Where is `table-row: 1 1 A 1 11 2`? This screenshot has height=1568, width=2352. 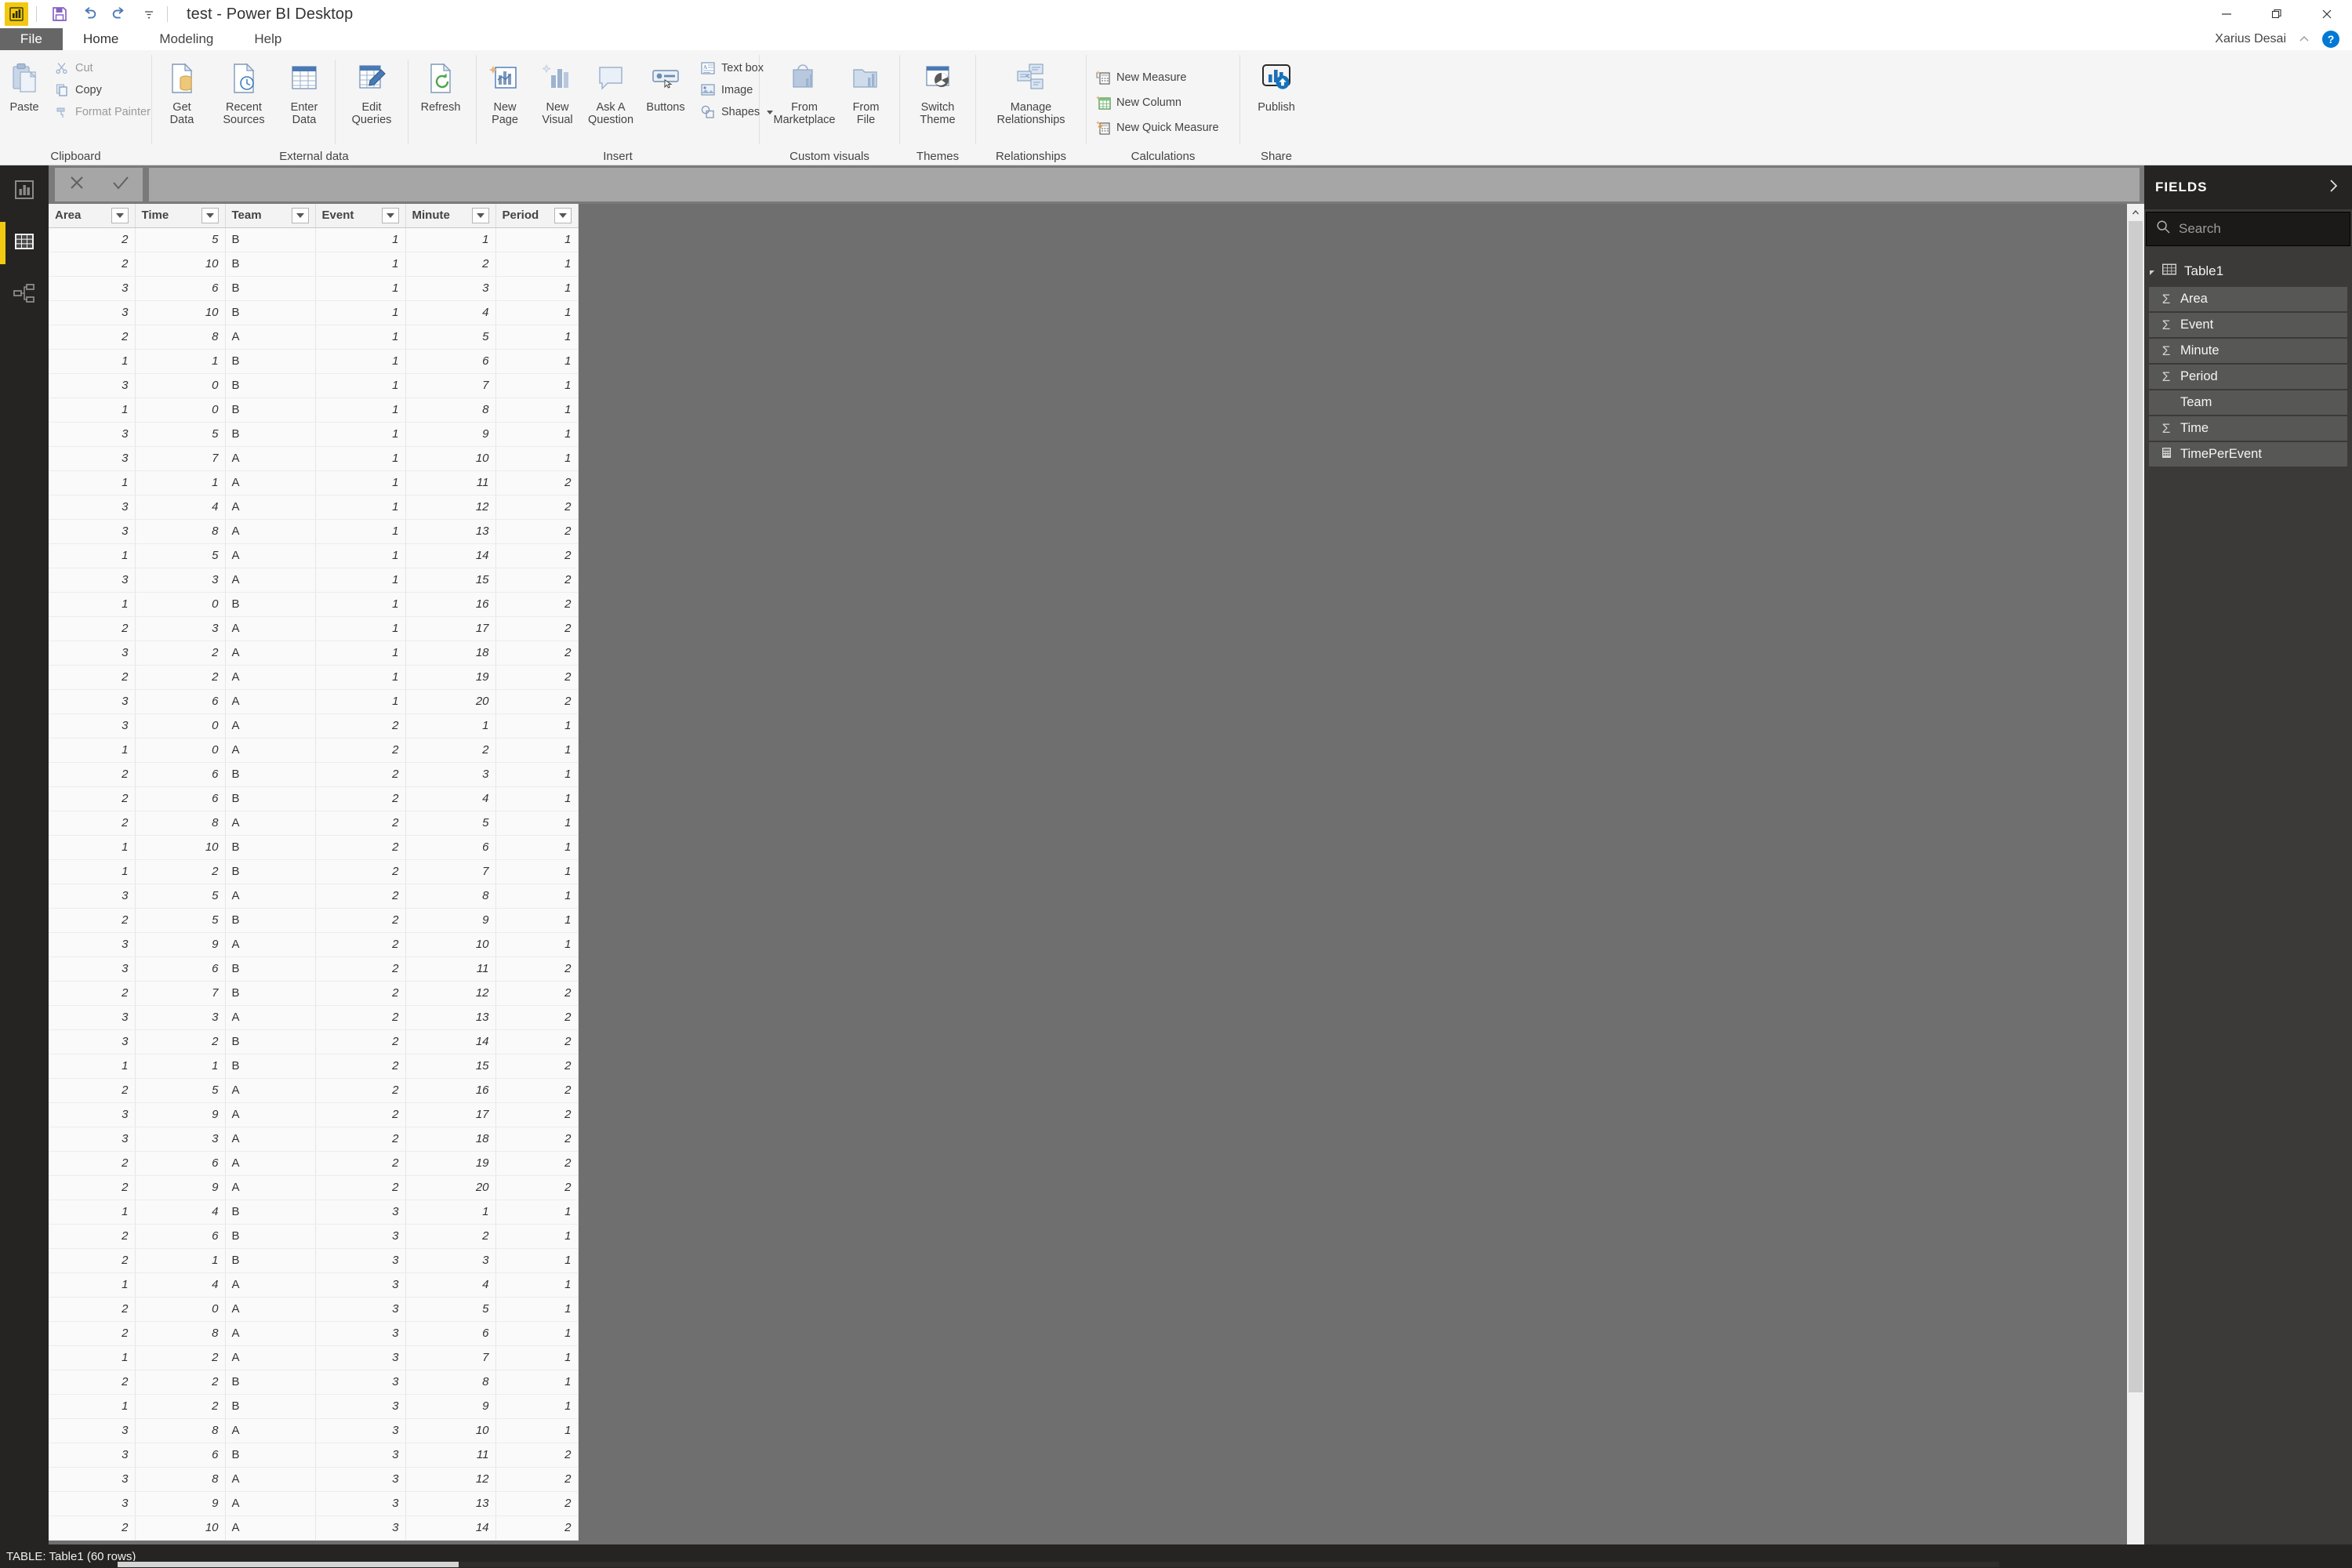
table-row: 1 1 A 1 11 2 is located at coordinates (314, 482).